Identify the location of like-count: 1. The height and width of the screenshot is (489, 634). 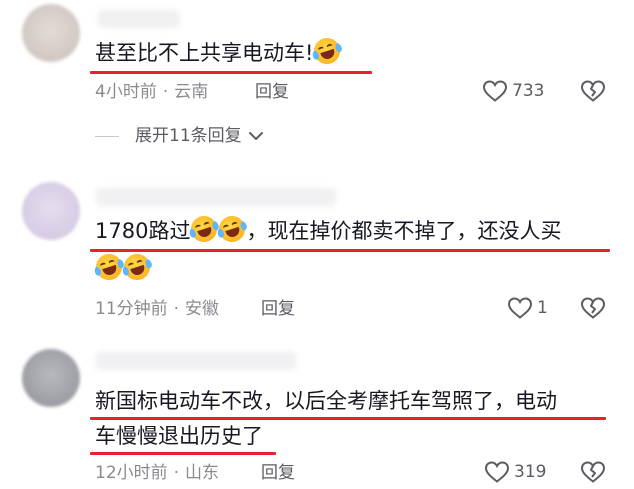
(542, 308).